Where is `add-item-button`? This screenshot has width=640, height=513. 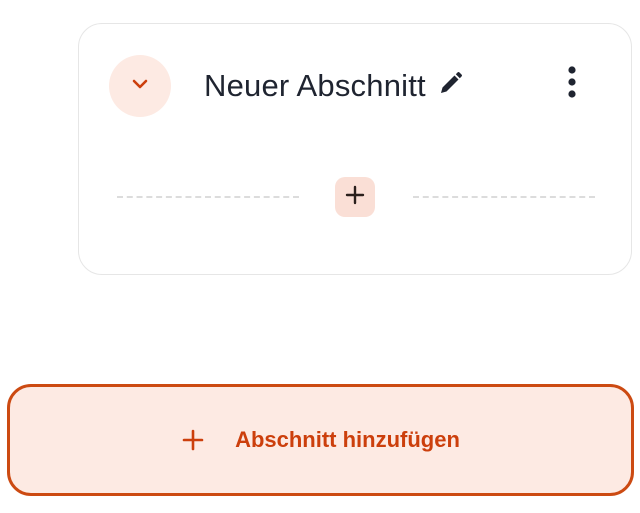
add-item-button is located at coordinates (355, 197).